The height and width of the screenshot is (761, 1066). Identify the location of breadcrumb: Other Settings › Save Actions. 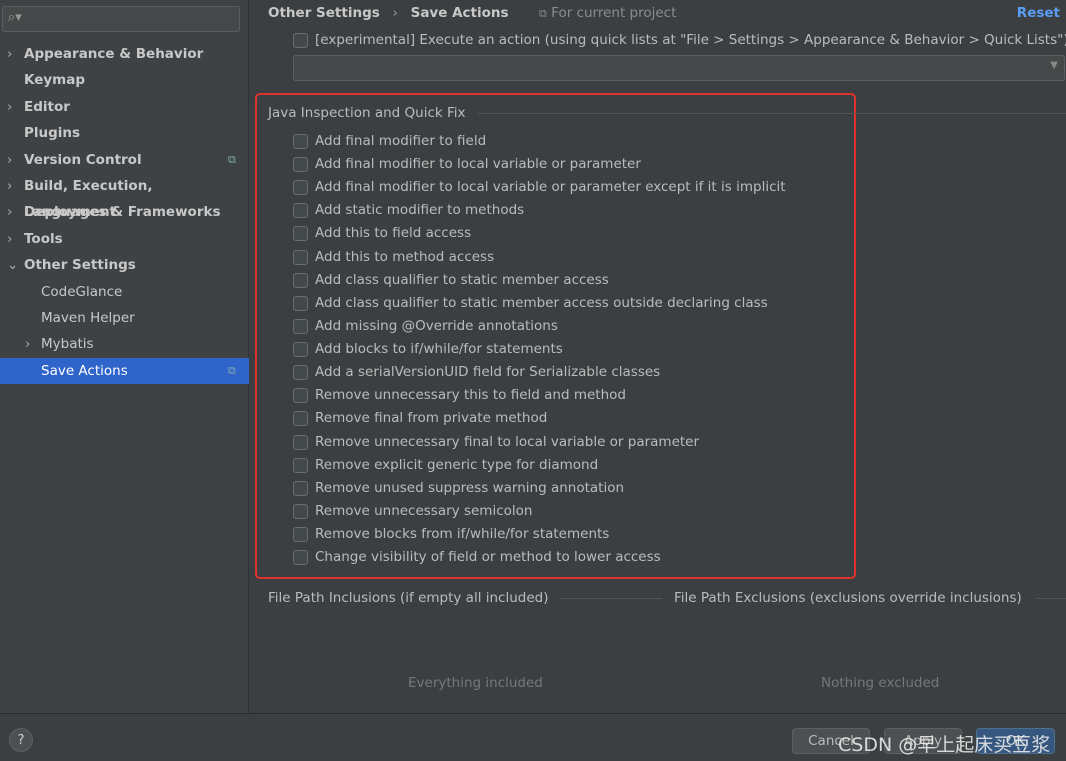
(388, 13).